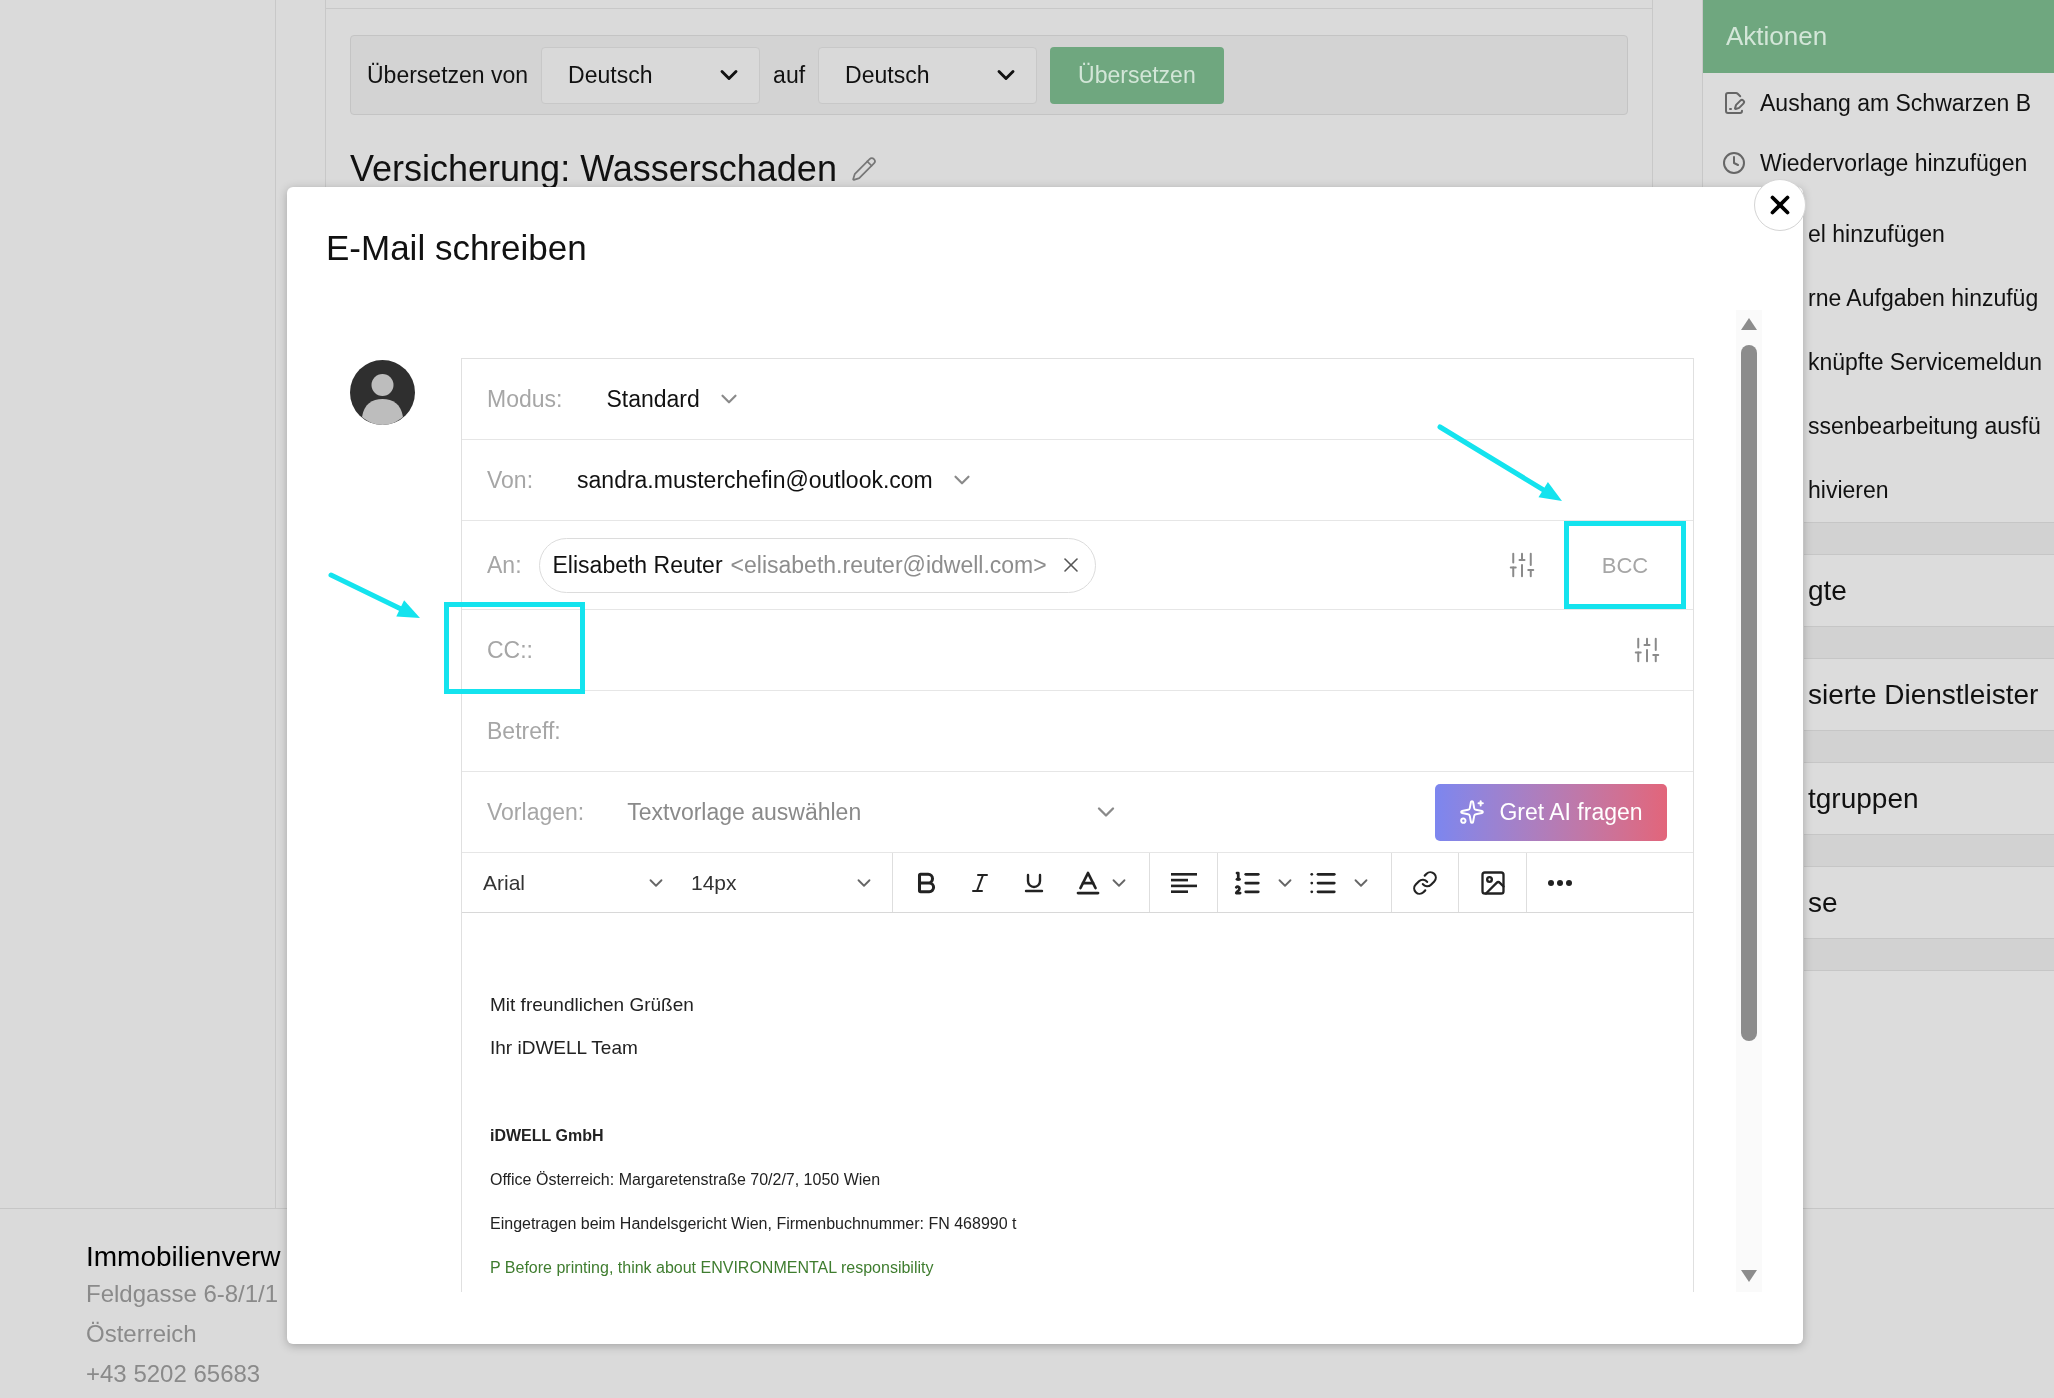 The height and width of the screenshot is (1398, 2054). What do you see at coordinates (456, 248) in the screenshot?
I see `dialog-title: E-Mail schreiben` at bounding box center [456, 248].